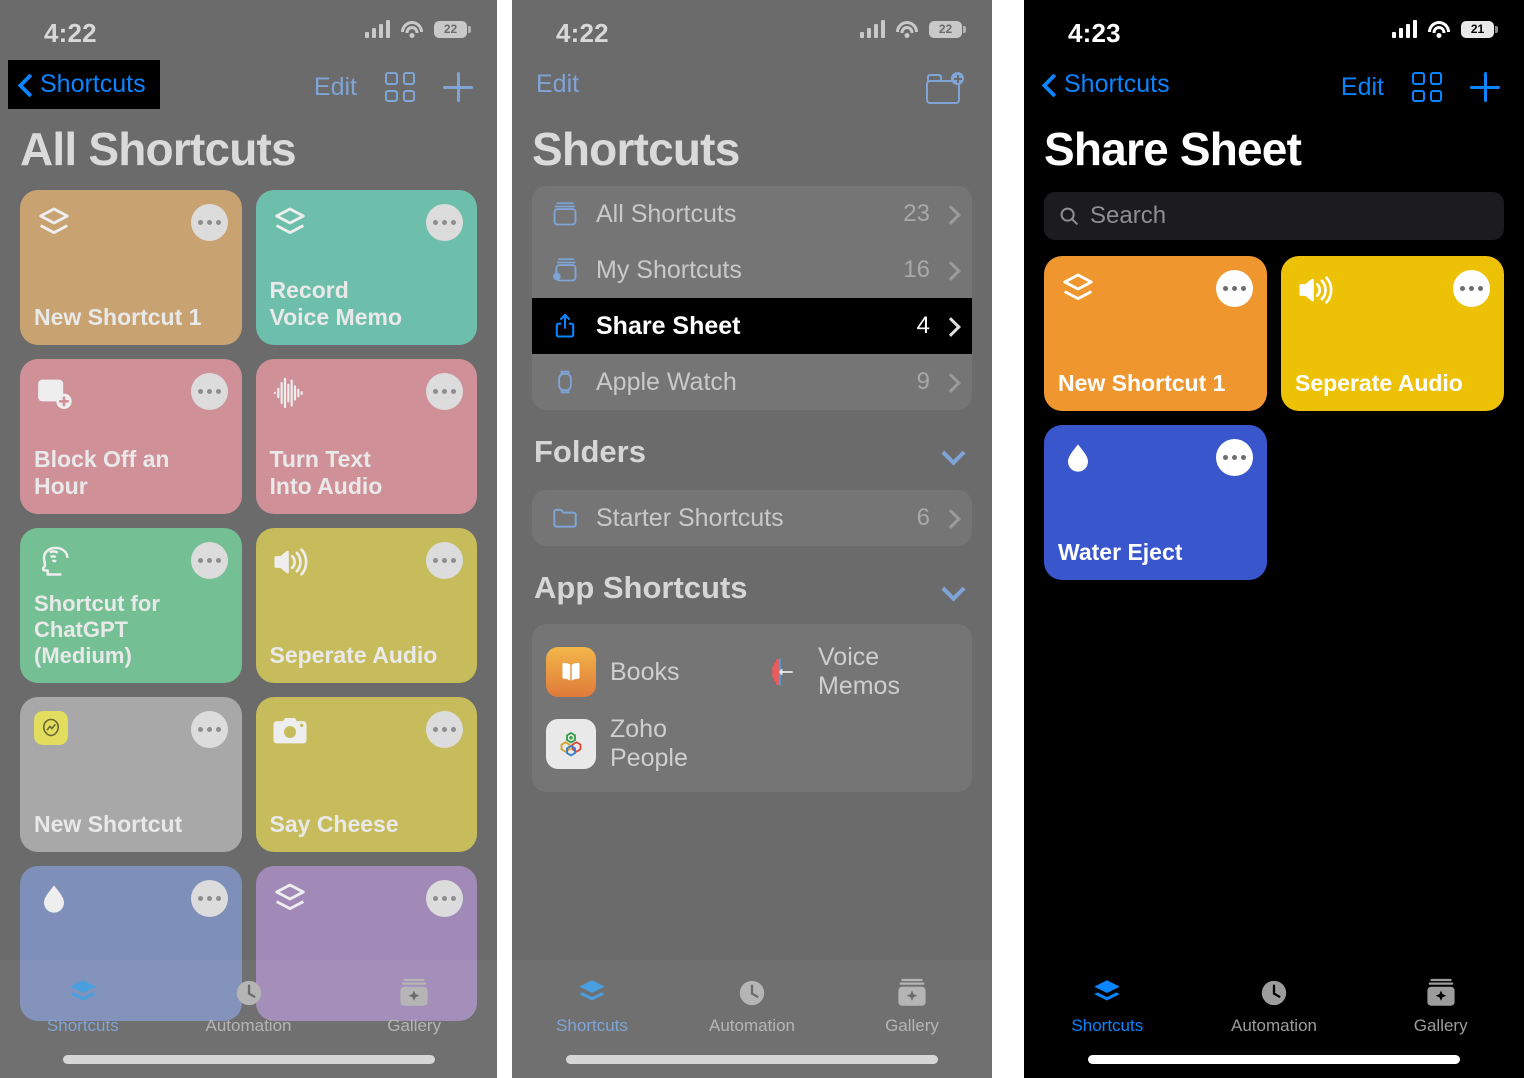  Describe the element at coordinates (54, 393) in the screenshot. I see `calendar-plus-icon` at that location.